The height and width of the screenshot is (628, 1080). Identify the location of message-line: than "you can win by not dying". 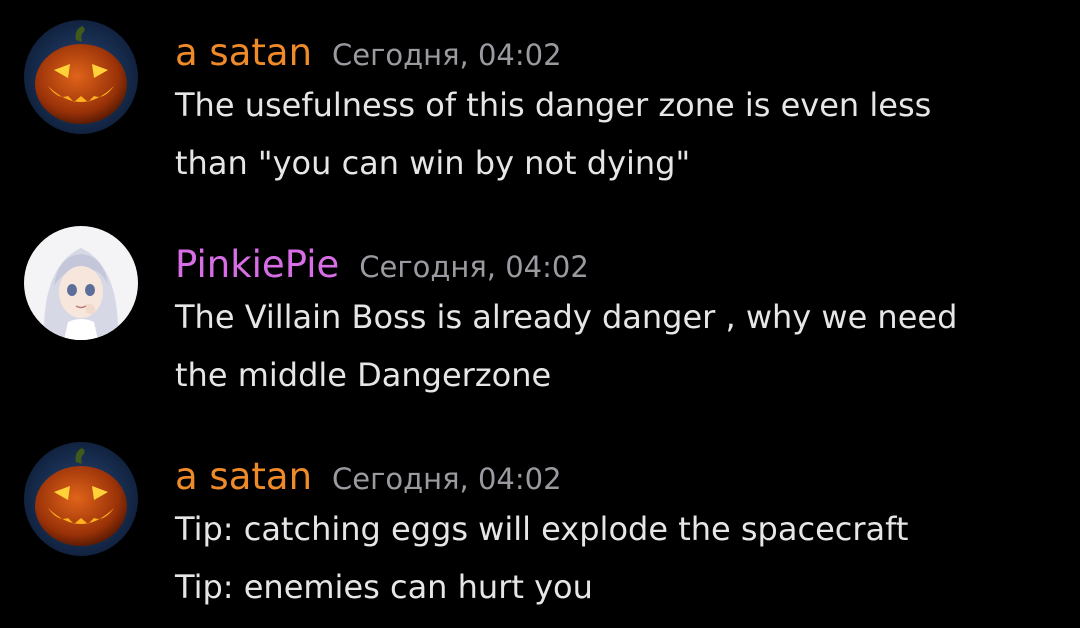
(433, 163).